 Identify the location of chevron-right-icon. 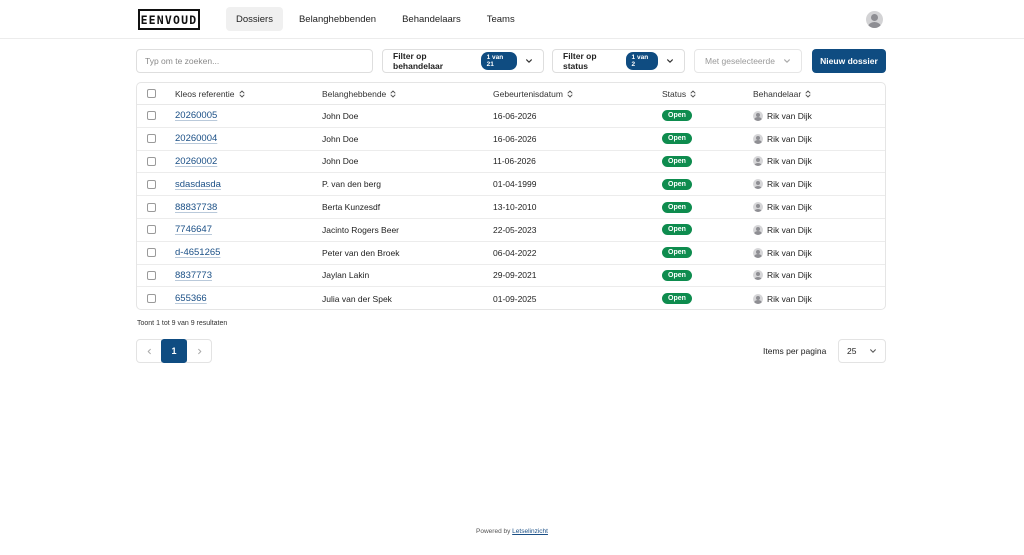
(199, 351).